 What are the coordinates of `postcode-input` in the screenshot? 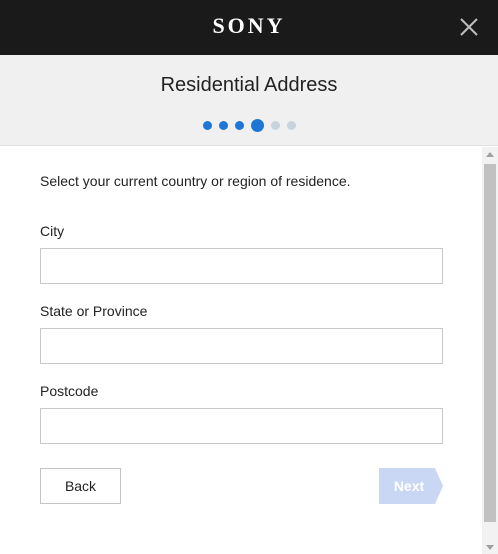 It's located at (241, 426).